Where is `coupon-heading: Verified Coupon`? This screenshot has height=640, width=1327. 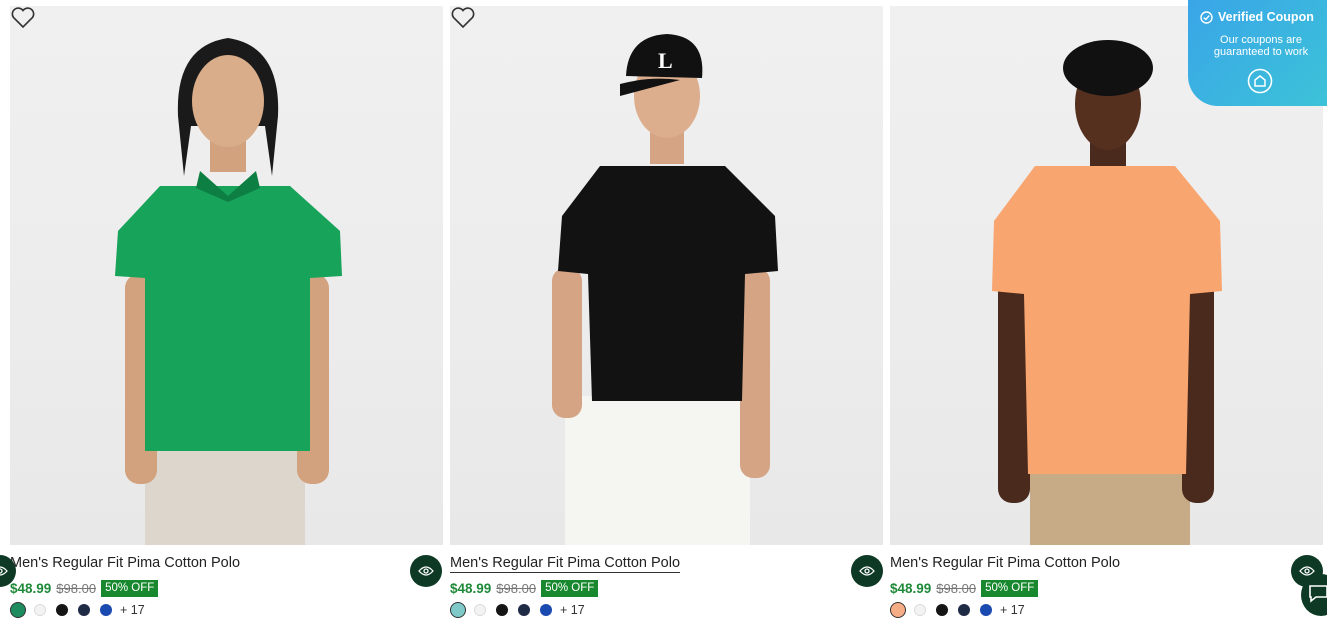 coupon-heading: Verified Coupon is located at coordinates (1257, 17).